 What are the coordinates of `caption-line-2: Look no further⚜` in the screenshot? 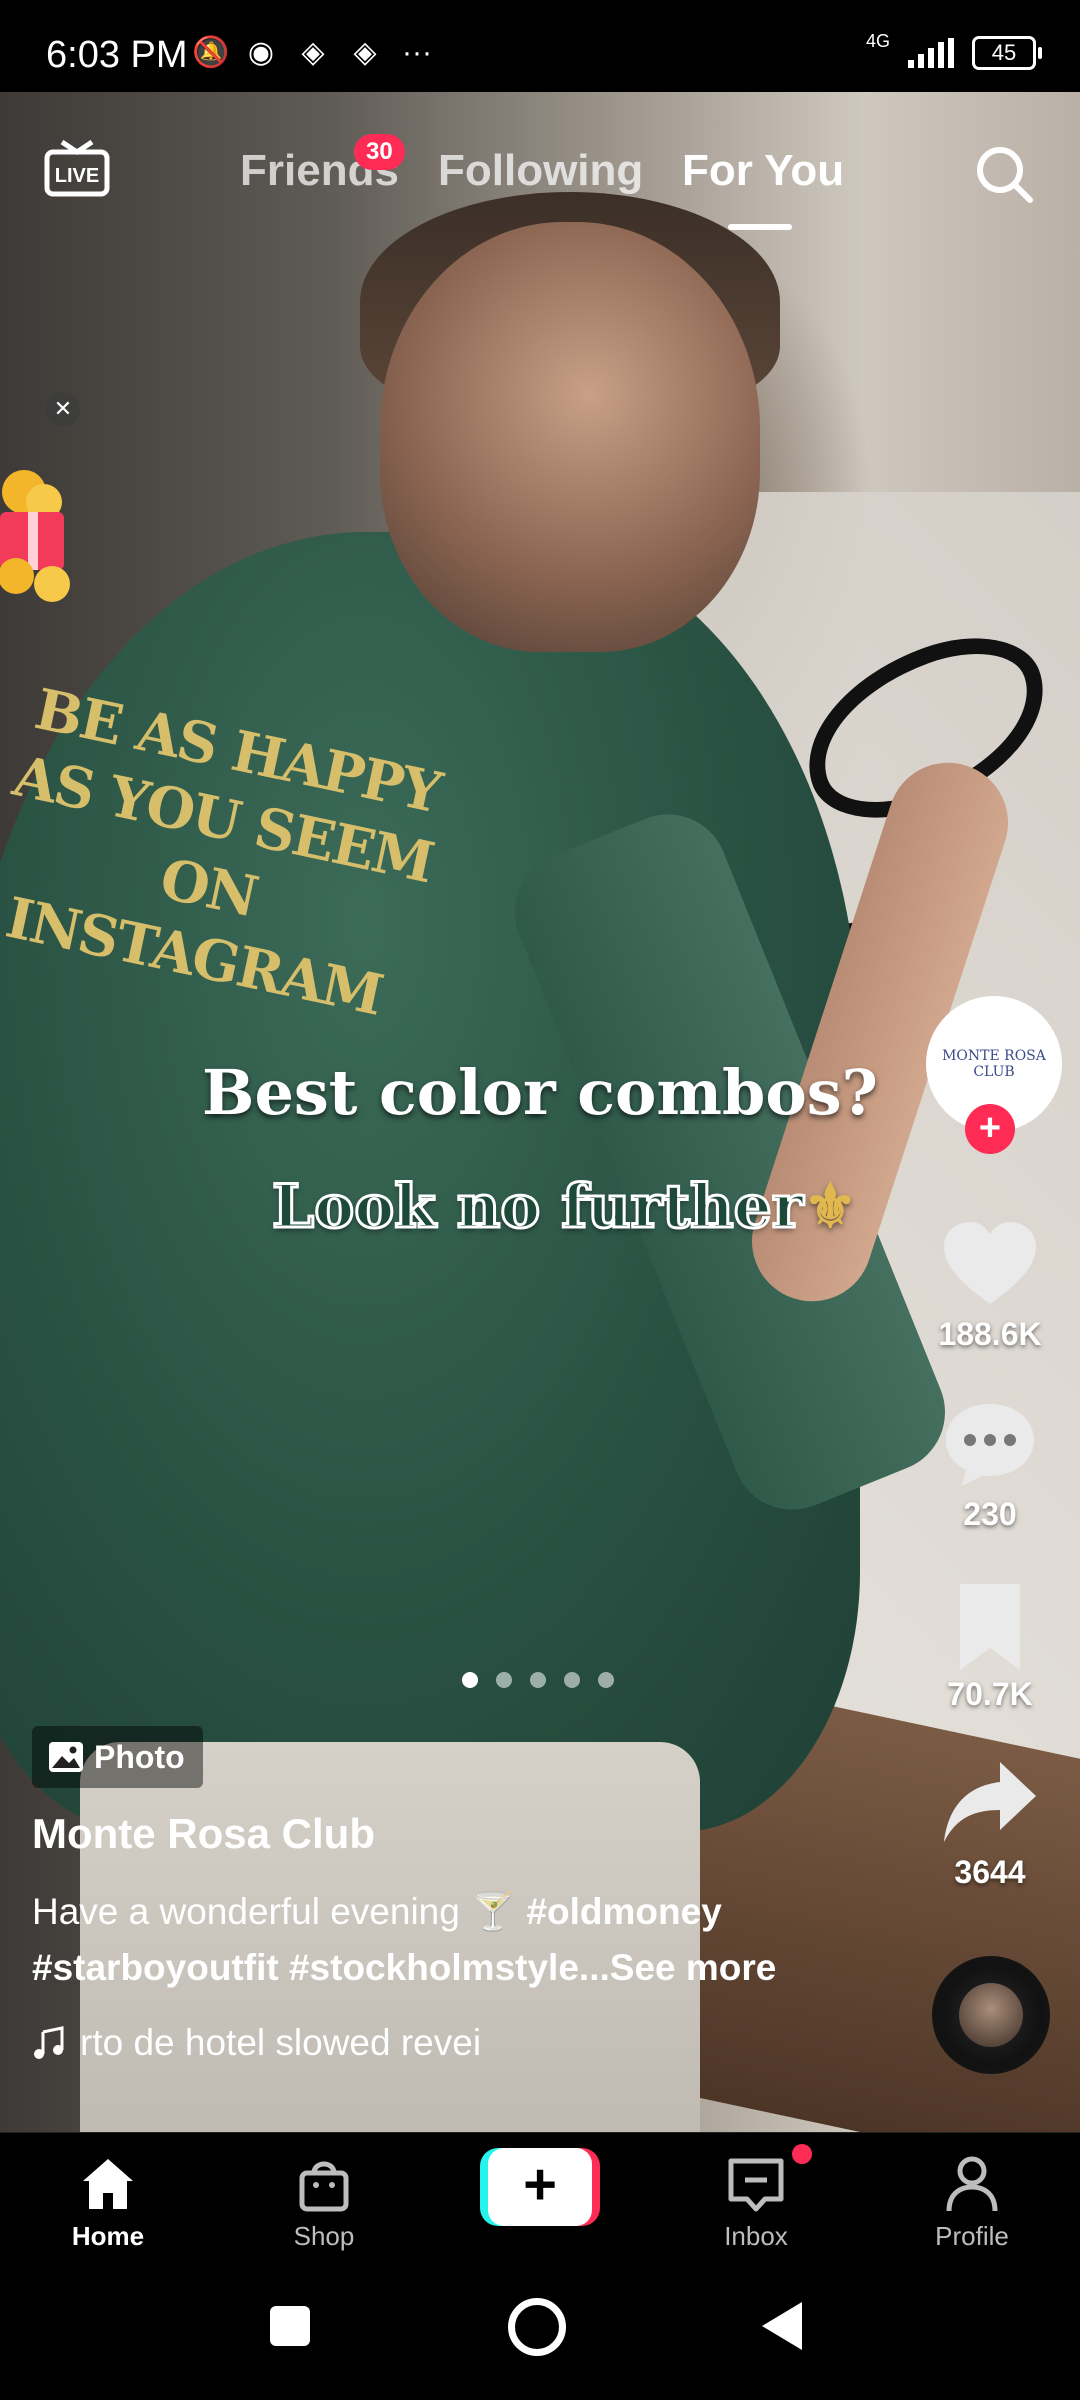 It's located at (564, 1207).